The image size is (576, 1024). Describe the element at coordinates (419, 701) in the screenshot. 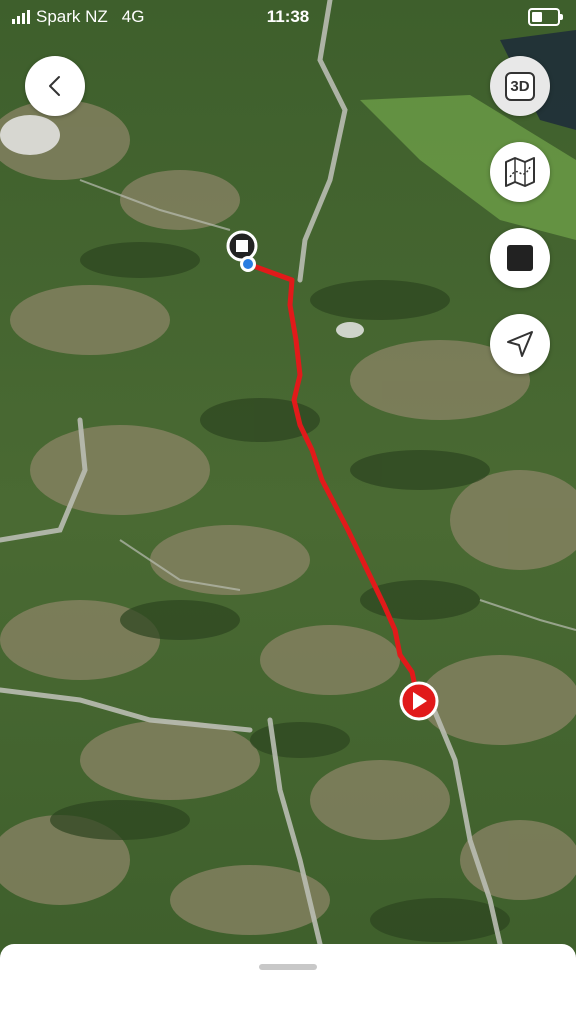

I see `route-start-marker` at that location.